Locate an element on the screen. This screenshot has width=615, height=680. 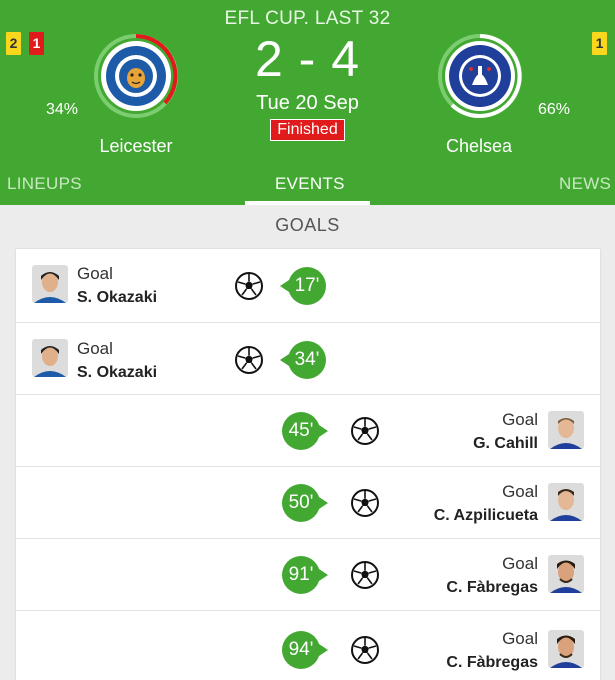
event-minute-badge: 34' is located at coordinates (304, 360).